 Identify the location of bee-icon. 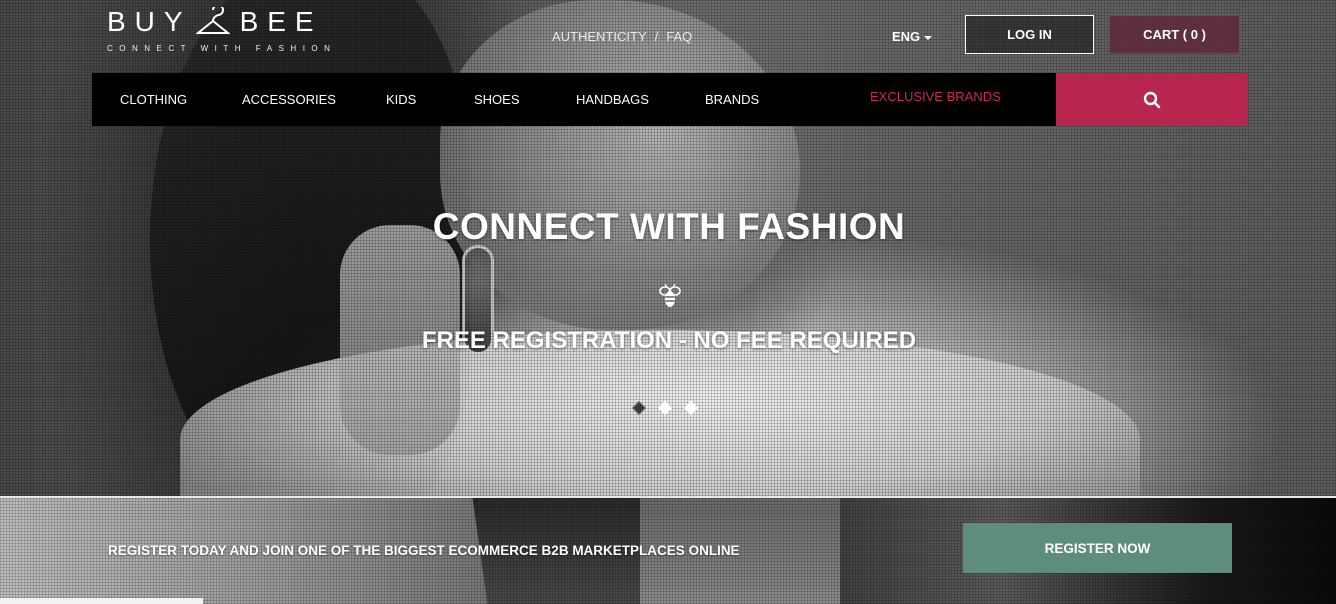
(670, 295).